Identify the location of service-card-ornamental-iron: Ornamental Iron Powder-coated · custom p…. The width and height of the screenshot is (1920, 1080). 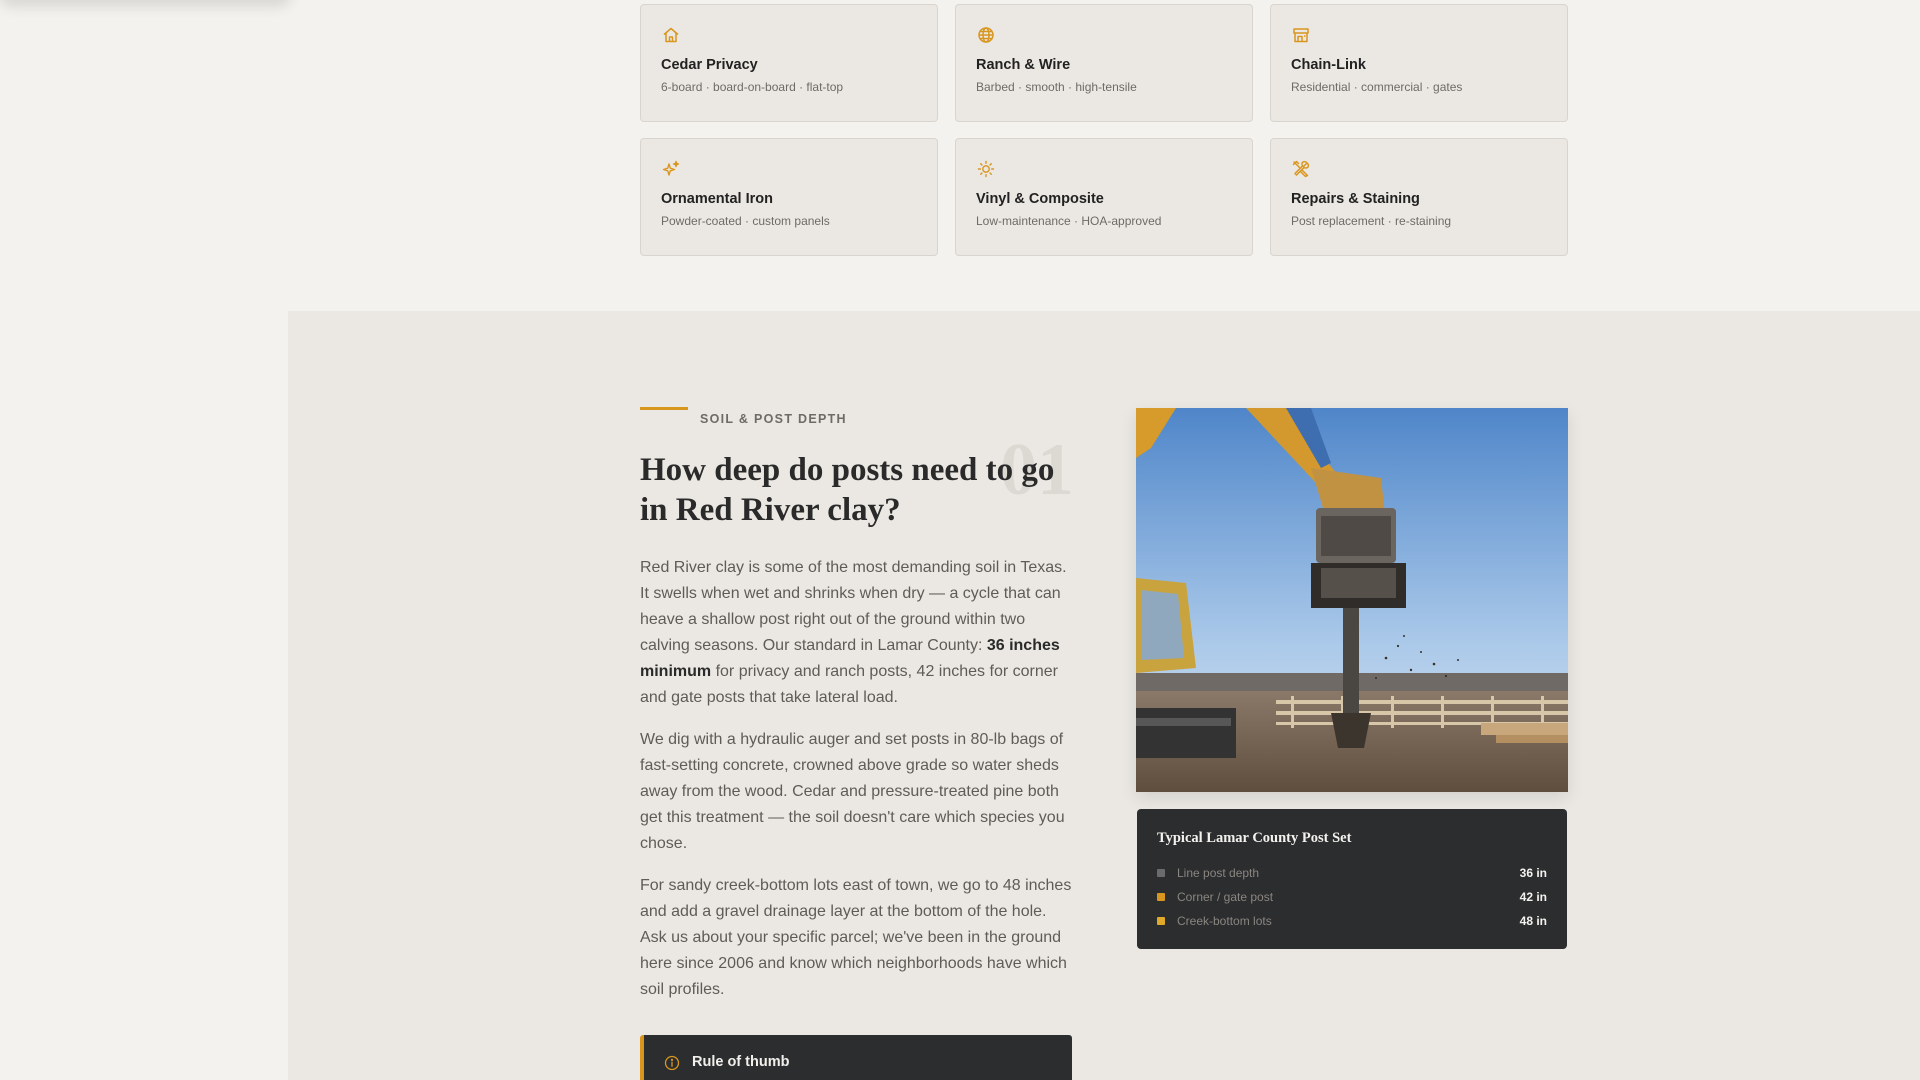
(789, 197).